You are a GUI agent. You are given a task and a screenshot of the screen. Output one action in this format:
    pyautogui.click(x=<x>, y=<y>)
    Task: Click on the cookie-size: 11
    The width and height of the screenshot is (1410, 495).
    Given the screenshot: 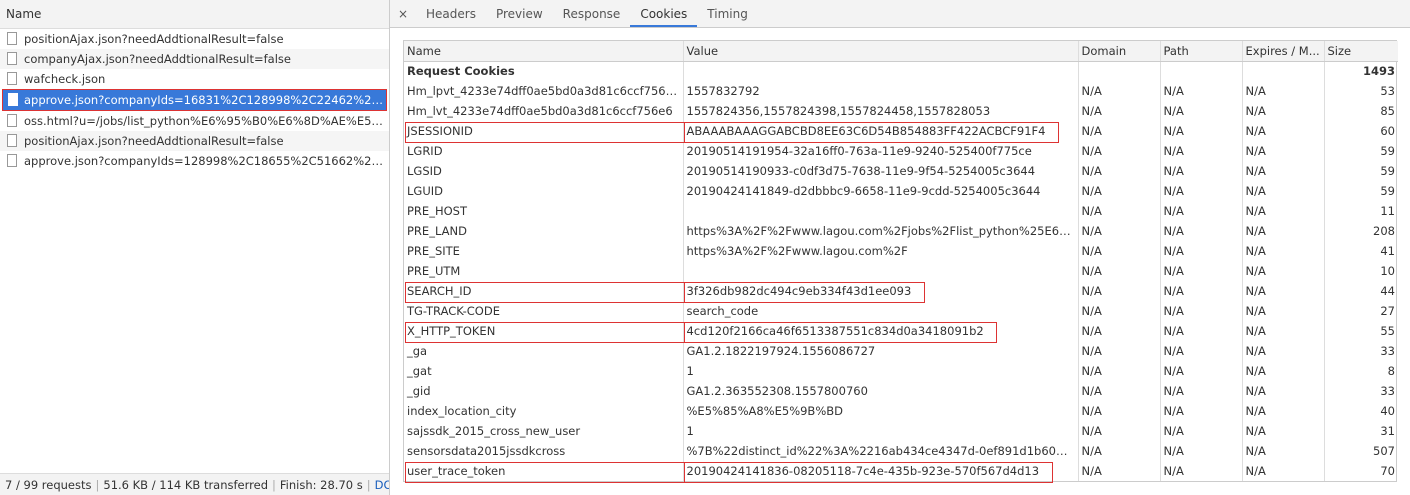 What is the action you would take?
    pyautogui.click(x=1360, y=211)
    